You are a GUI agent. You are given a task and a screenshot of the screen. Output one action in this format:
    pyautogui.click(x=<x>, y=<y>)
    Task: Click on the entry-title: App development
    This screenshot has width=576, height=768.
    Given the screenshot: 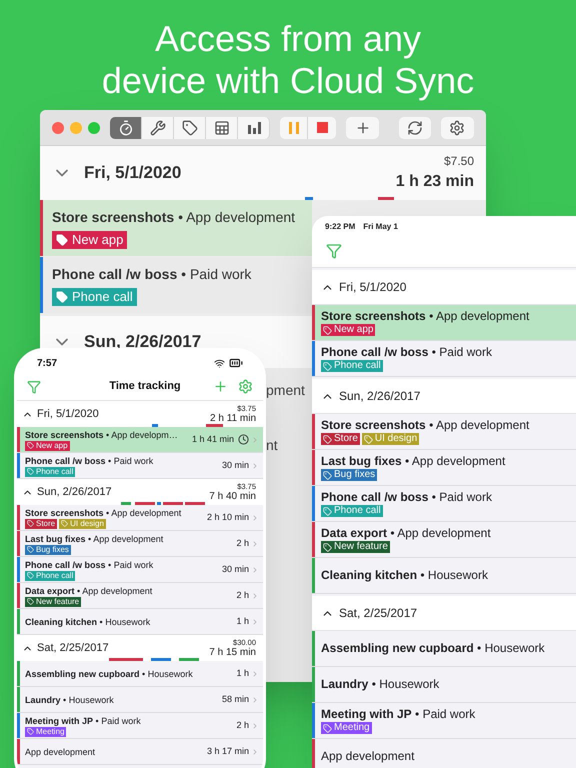 What is the action you would take?
    pyautogui.click(x=368, y=756)
    